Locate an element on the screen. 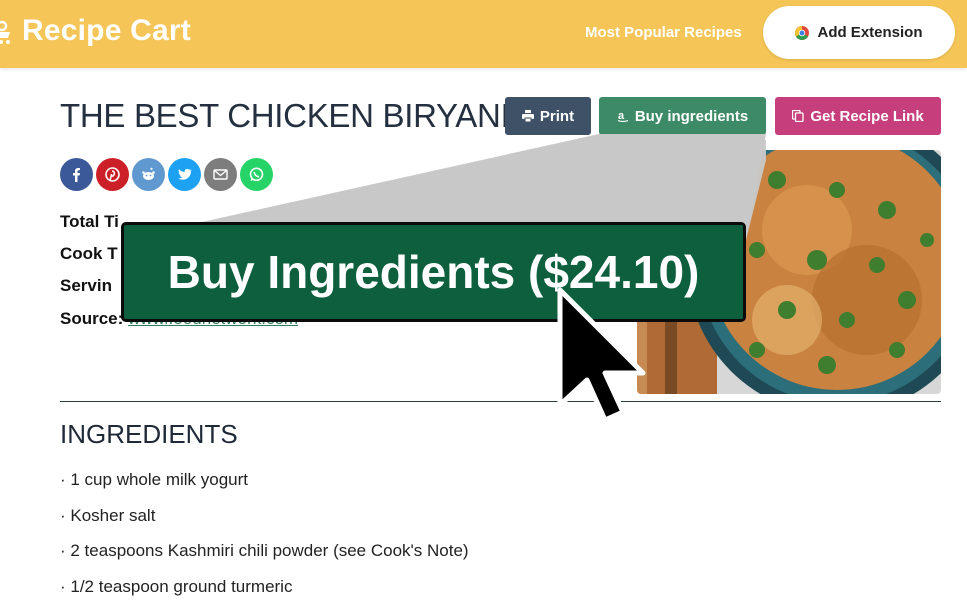 Image resolution: width=967 pixels, height=613 pixels. print-button: Print is located at coordinates (548, 116).